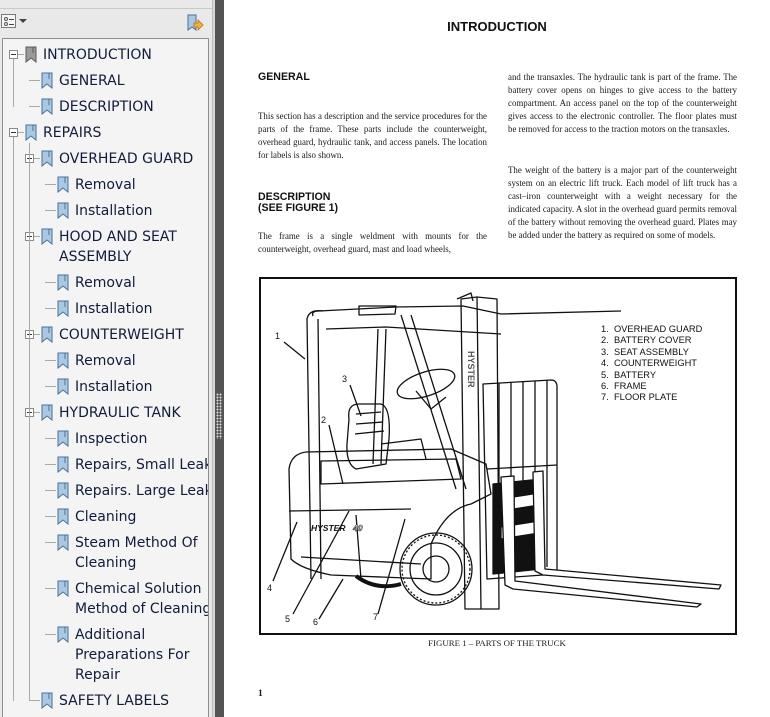 This screenshot has width=770, height=717. What do you see at coordinates (655, 363) in the screenshot?
I see `legend-text: COUNTERWEIGHT` at bounding box center [655, 363].